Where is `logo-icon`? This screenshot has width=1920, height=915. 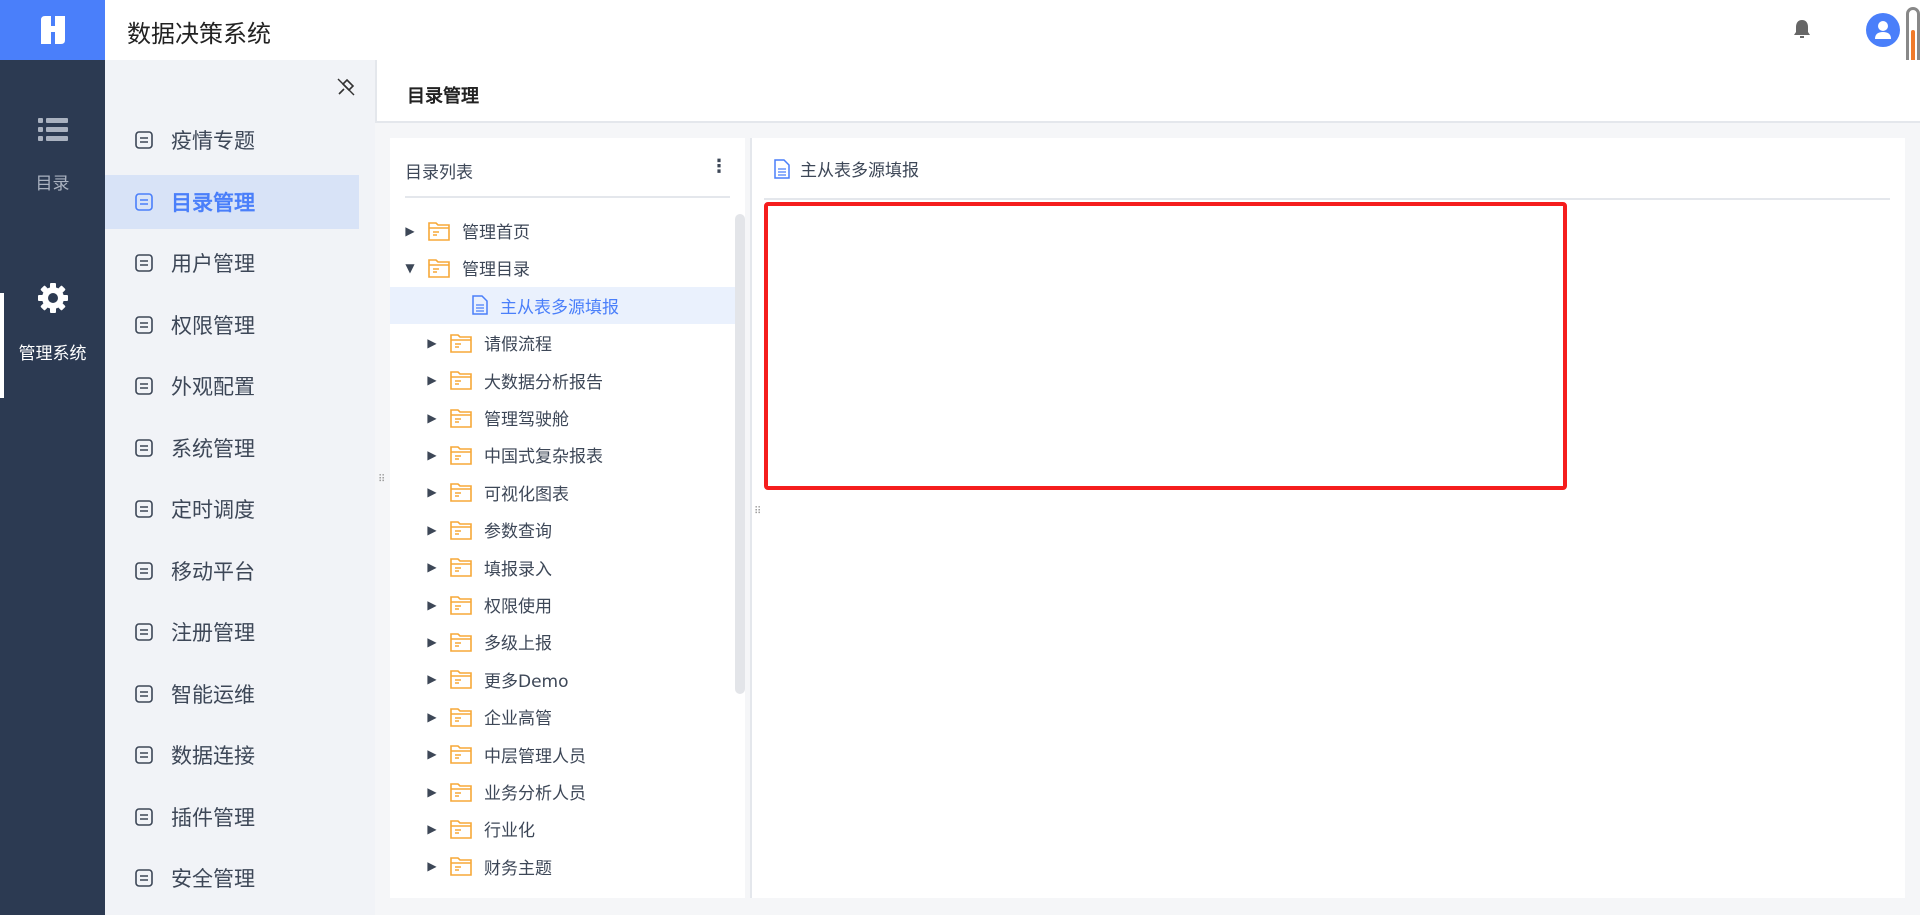 logo-icon is located at coordinates (52, 30).